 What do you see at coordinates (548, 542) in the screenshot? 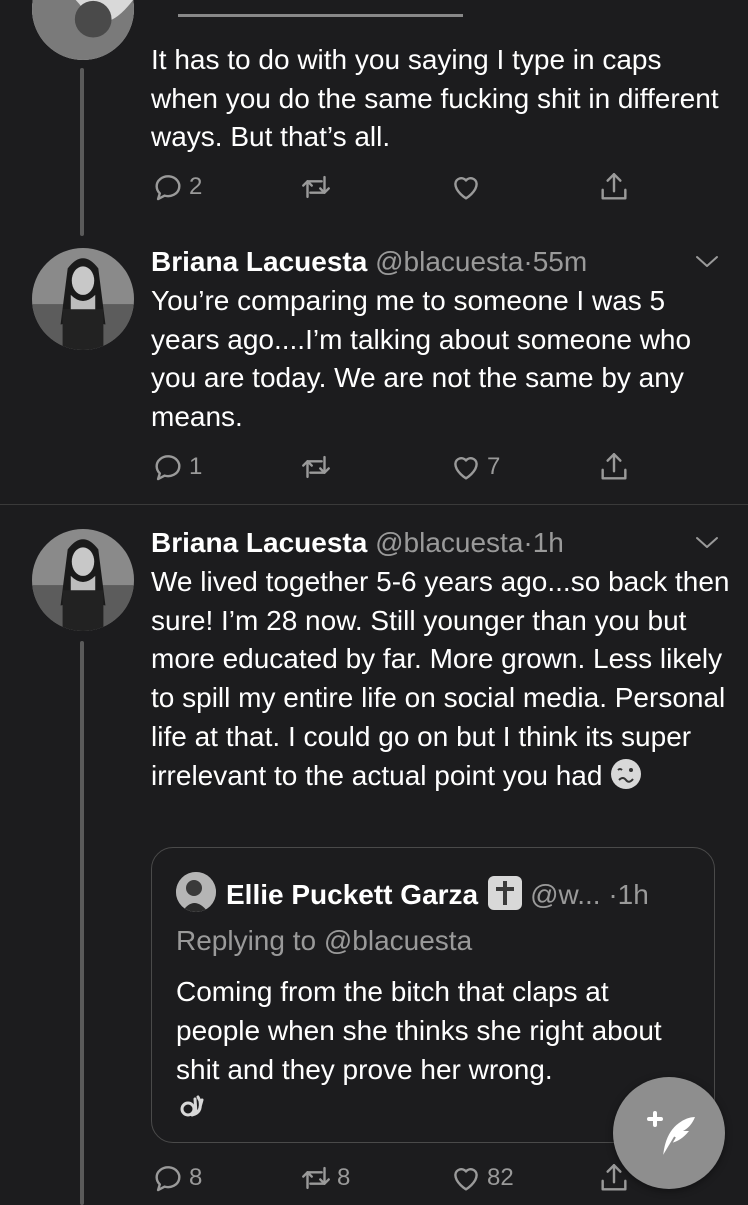
I see `timestamp: 1h` at bounding box center [548, 542].